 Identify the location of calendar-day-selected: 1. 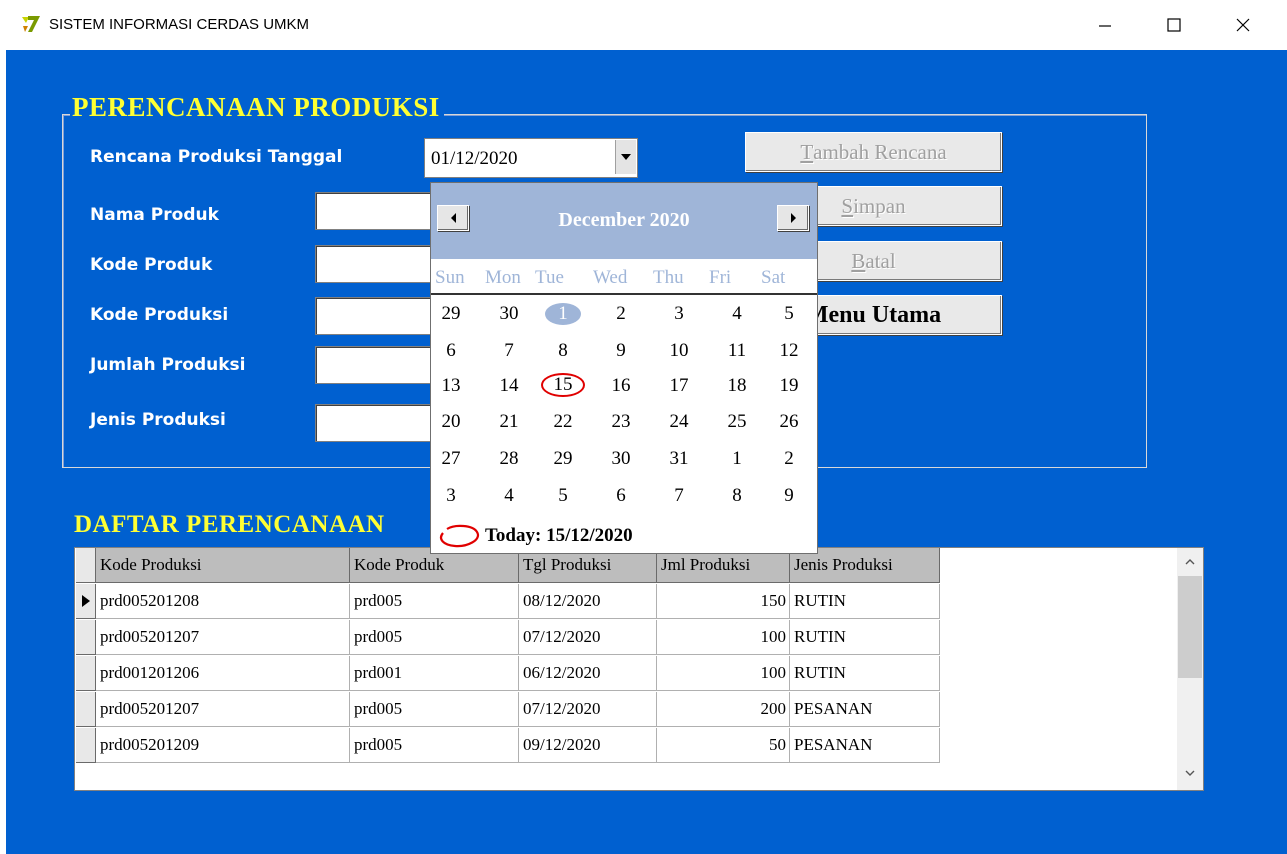
(563, 314).